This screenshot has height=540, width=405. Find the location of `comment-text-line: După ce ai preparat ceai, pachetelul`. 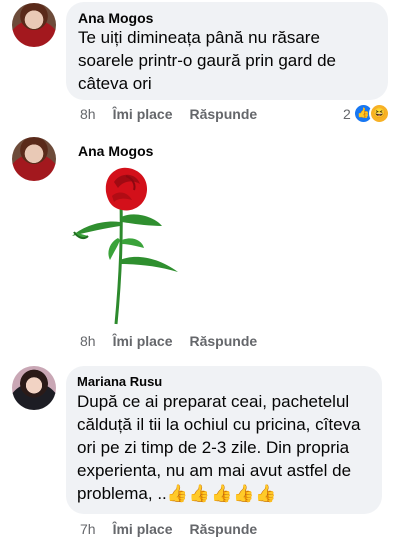

comment-text-line: După ce ai preparat ceai, pachetelul is located at coordinates (213, 401).